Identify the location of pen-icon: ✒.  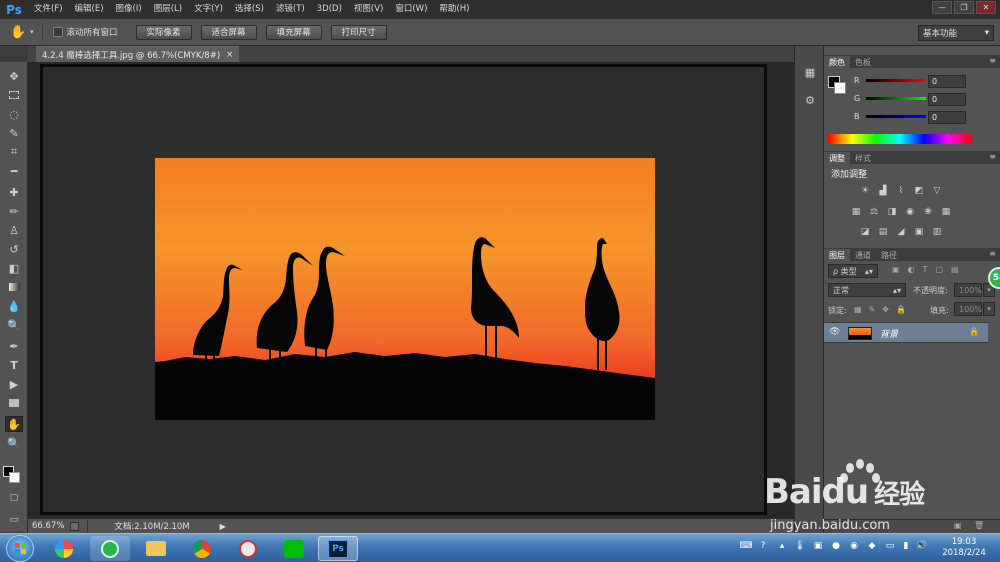
(14, 346).